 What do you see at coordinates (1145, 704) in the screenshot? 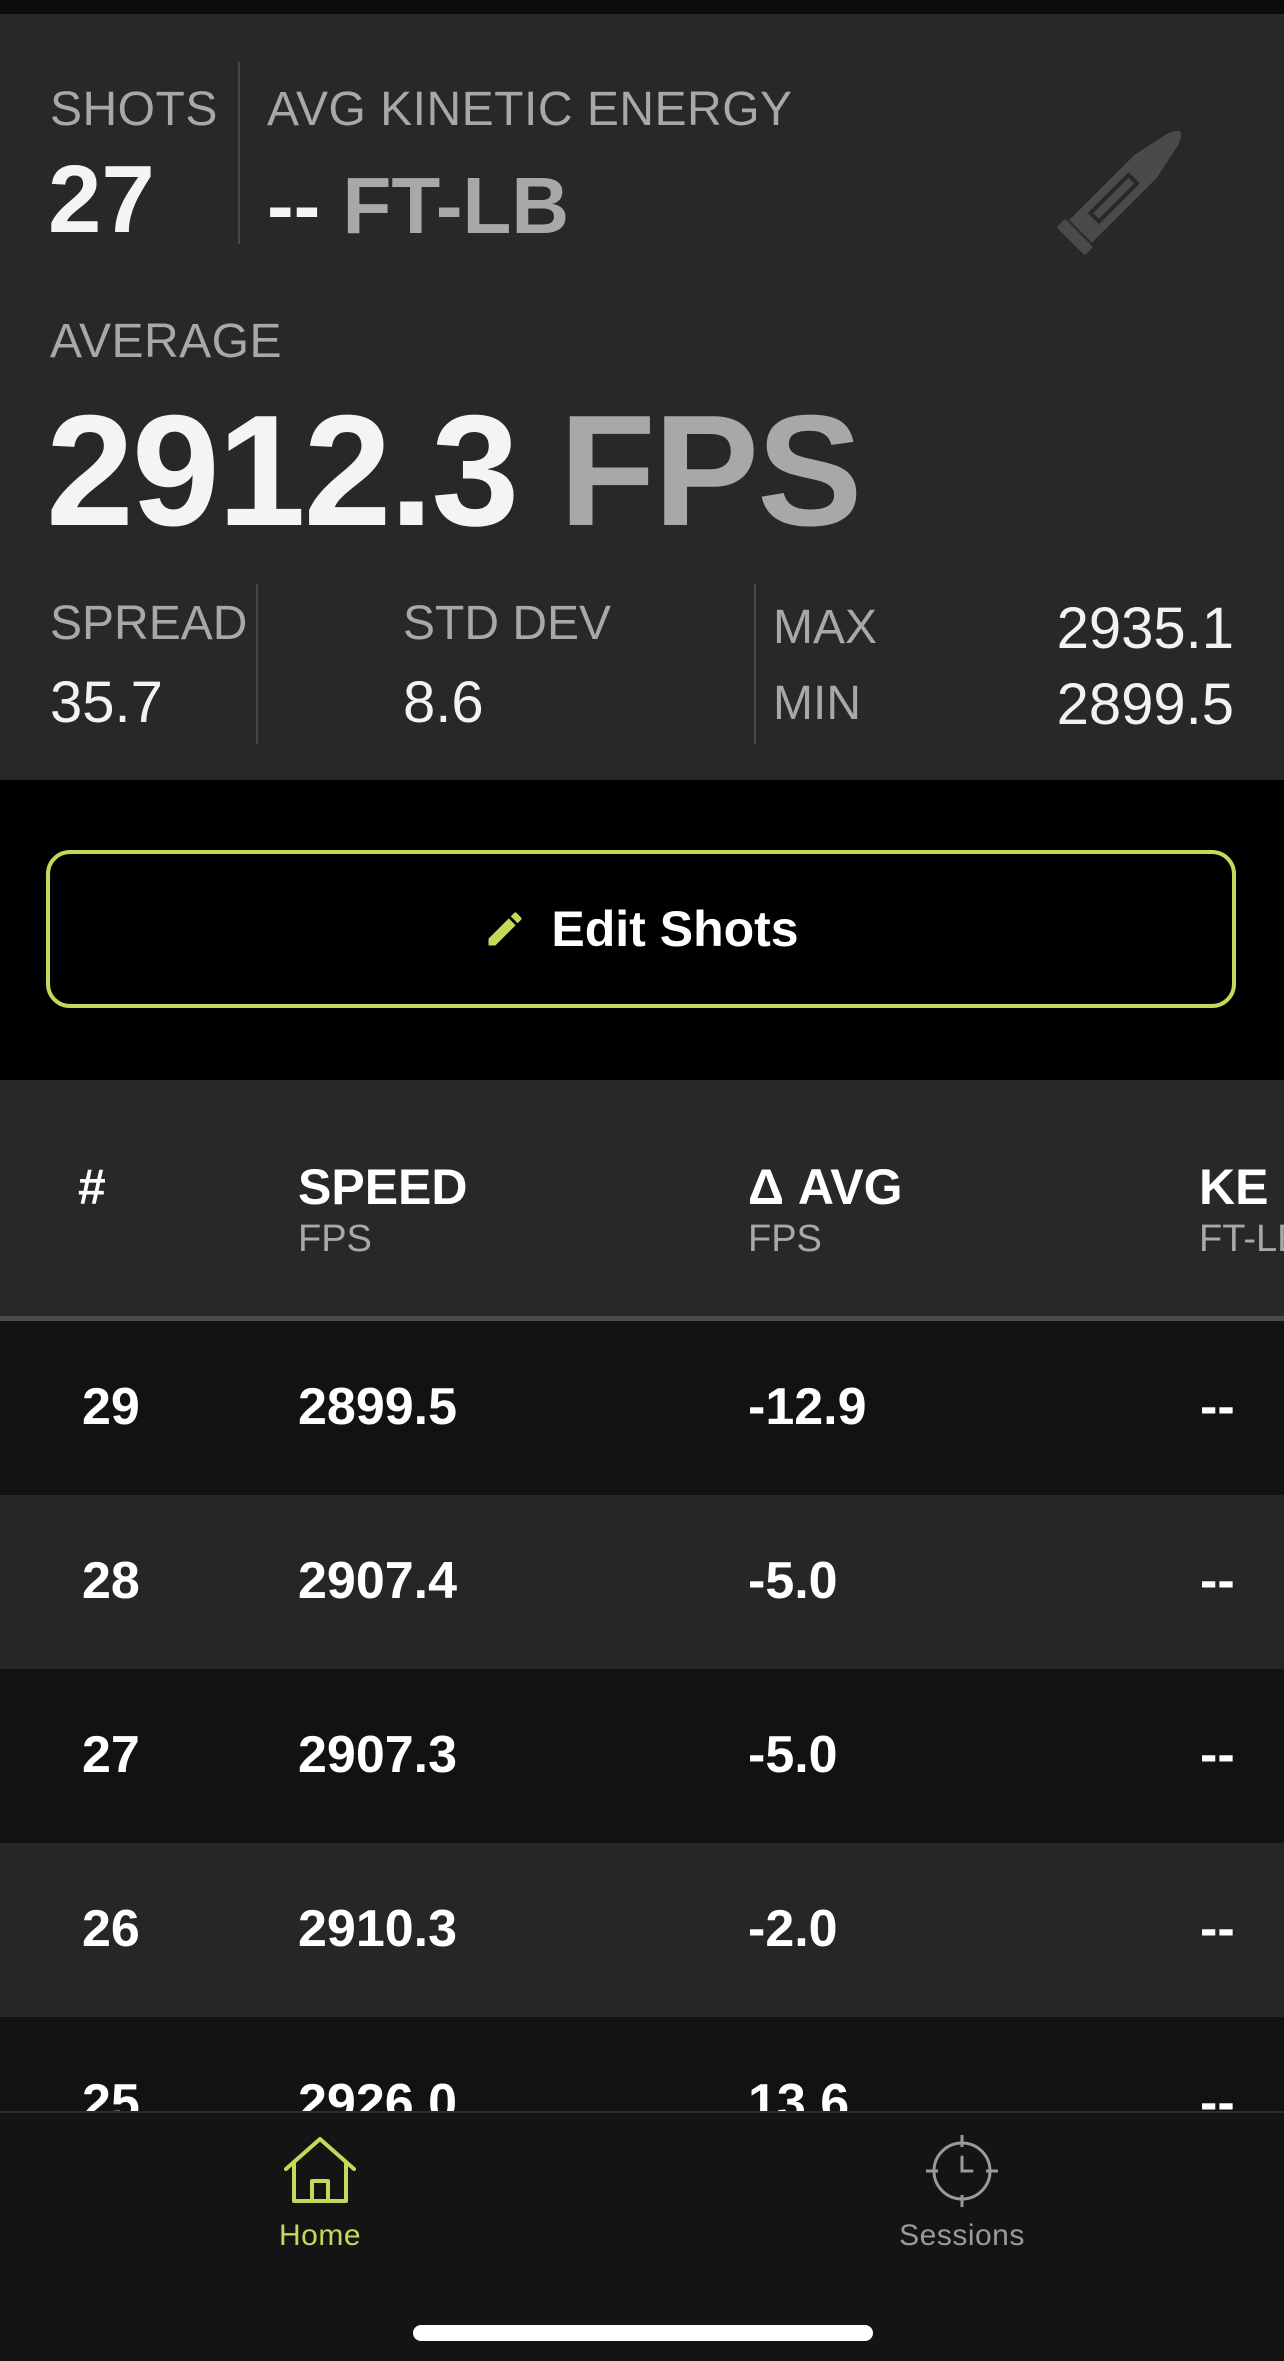
I see `min-value: 2899.5` at bounding box center [1145, 704].